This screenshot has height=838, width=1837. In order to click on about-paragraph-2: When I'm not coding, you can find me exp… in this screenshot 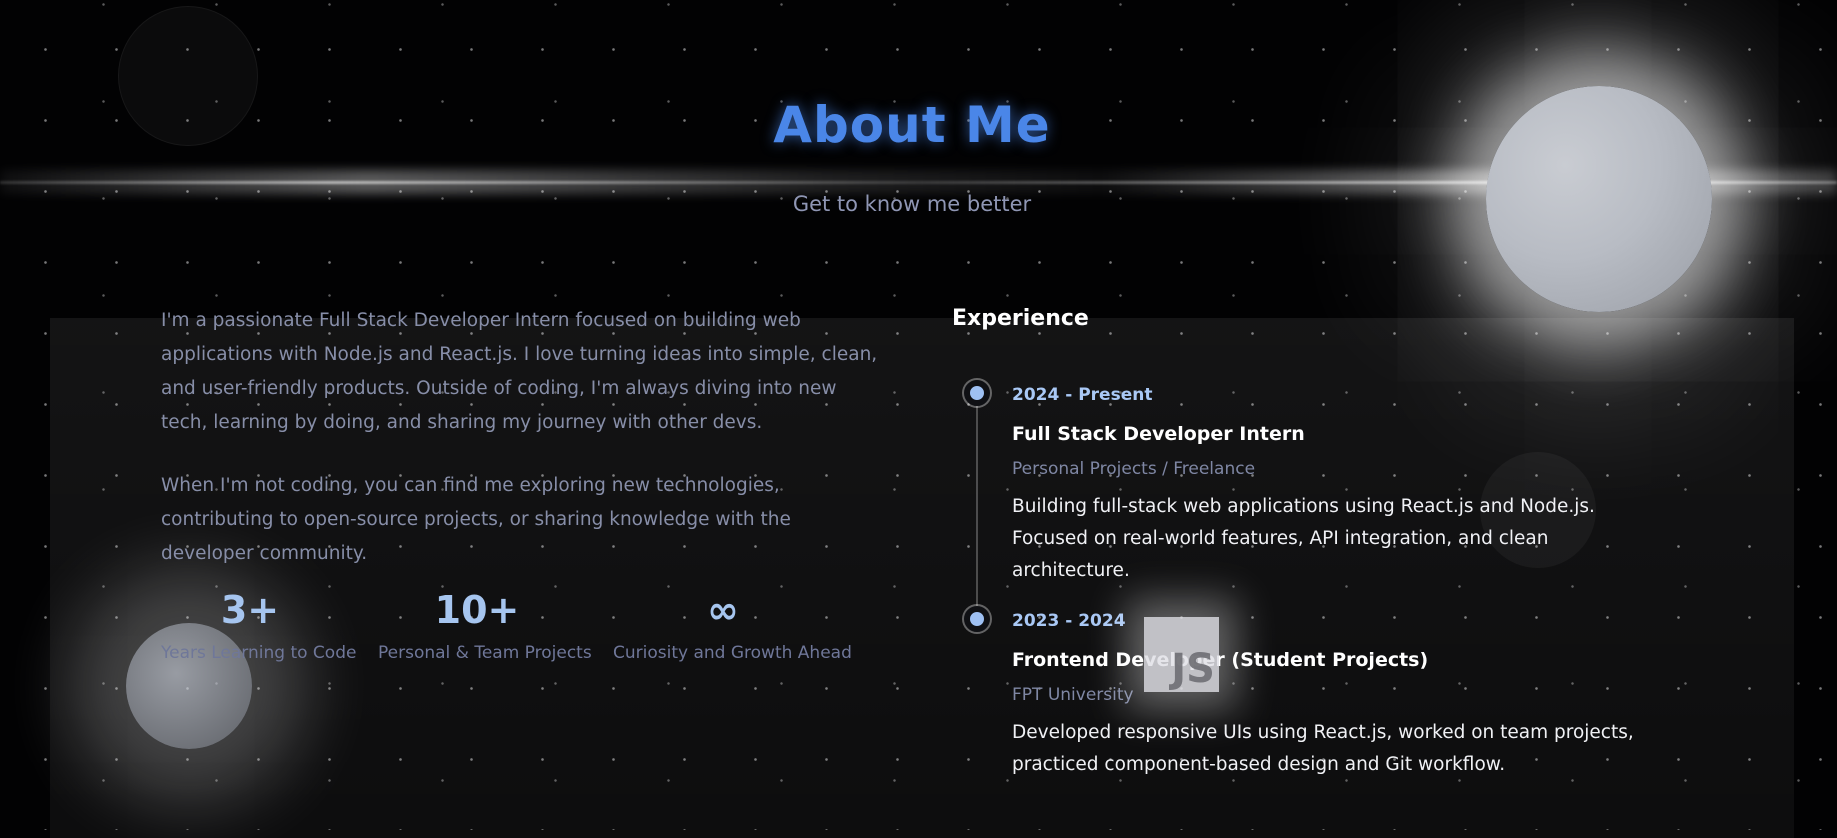, I will do `click(476, 519)`.